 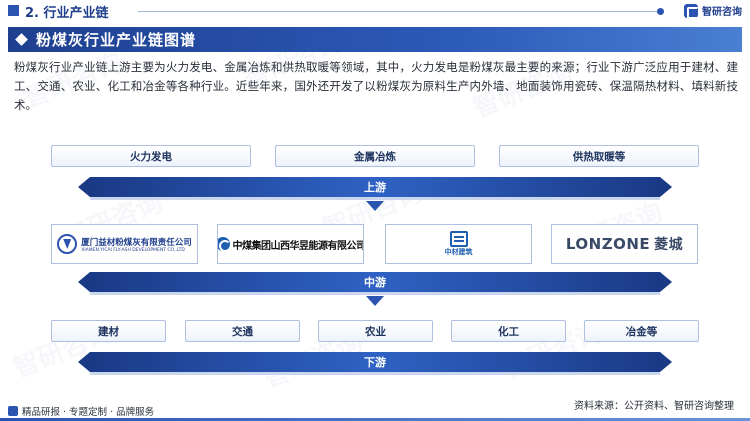 What do you see at coordinates (13, 411) in the screenshot?
I see `footer-logo-icon` at bounding box center [13, 411].